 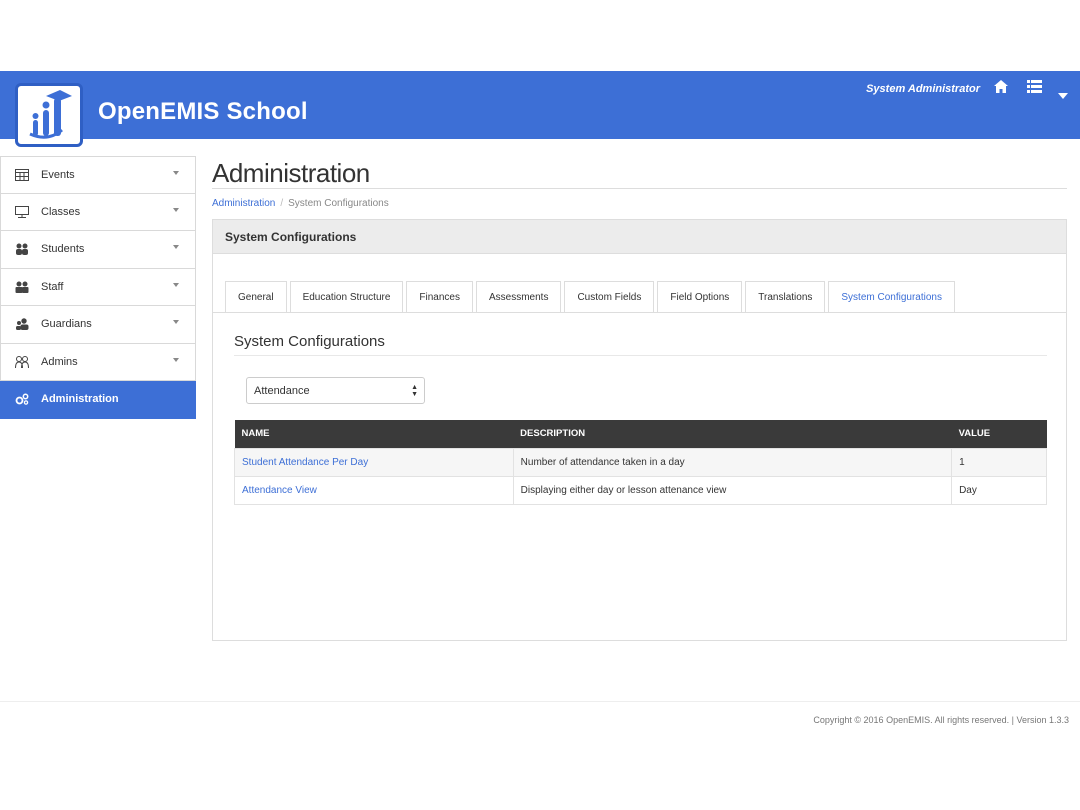 I want to click on tab-assessments: Assessments, so click(x=518, y=297).